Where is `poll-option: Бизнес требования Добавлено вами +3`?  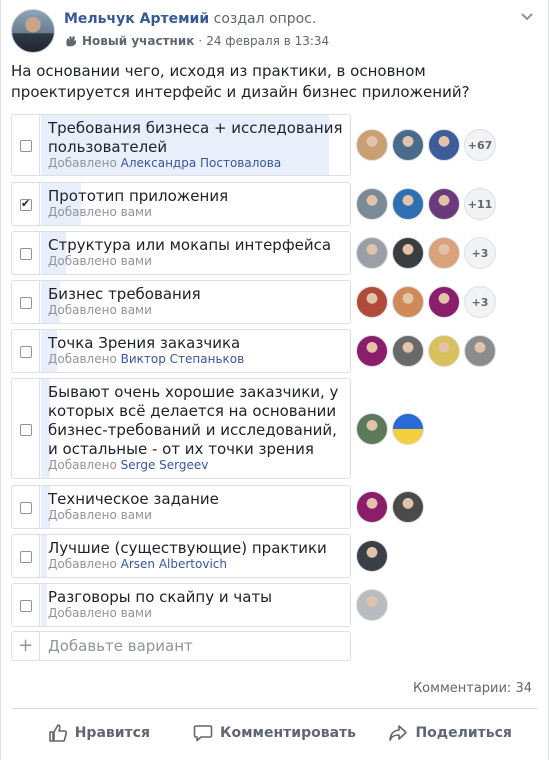
poll-option: Бизнес требования Добавлено вами +3 is located at coordinates (276, 302).